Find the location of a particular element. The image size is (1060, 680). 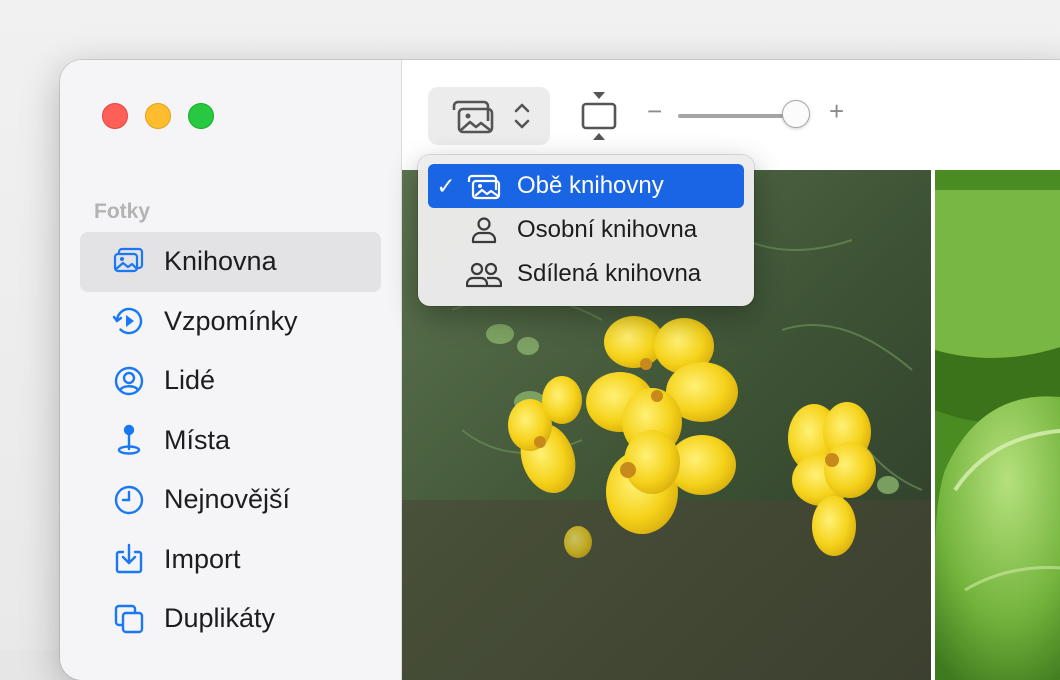

photo-thumbnail-green-plant is located at coordinates (997, 425).